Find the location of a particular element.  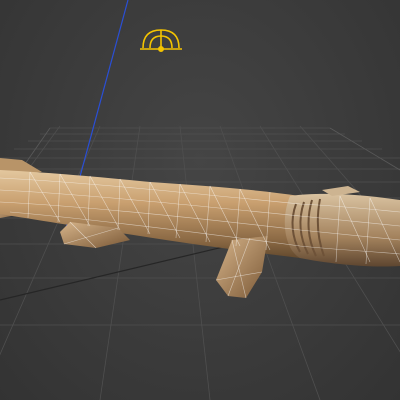

camera-icon is located at coordinates (161, 40).